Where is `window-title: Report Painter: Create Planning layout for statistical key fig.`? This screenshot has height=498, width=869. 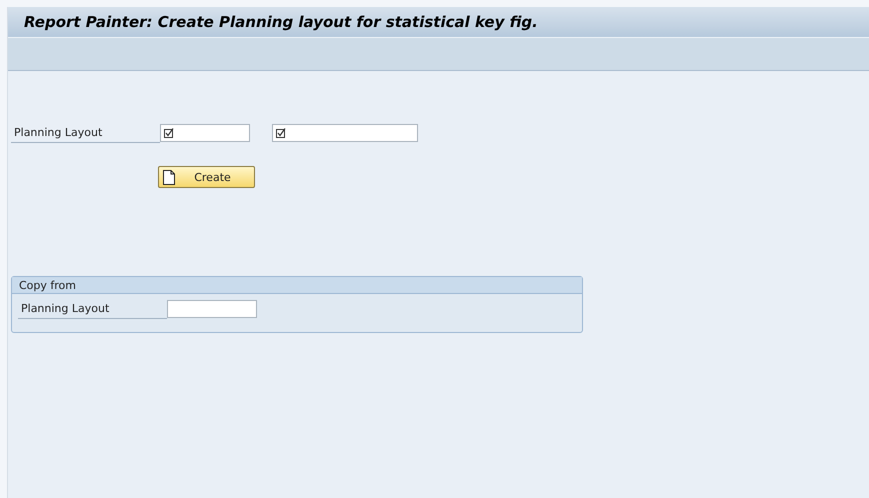 window-title: Report Painter: Create Planning layout for statistical key fig. is located at coordinates (281, 22).